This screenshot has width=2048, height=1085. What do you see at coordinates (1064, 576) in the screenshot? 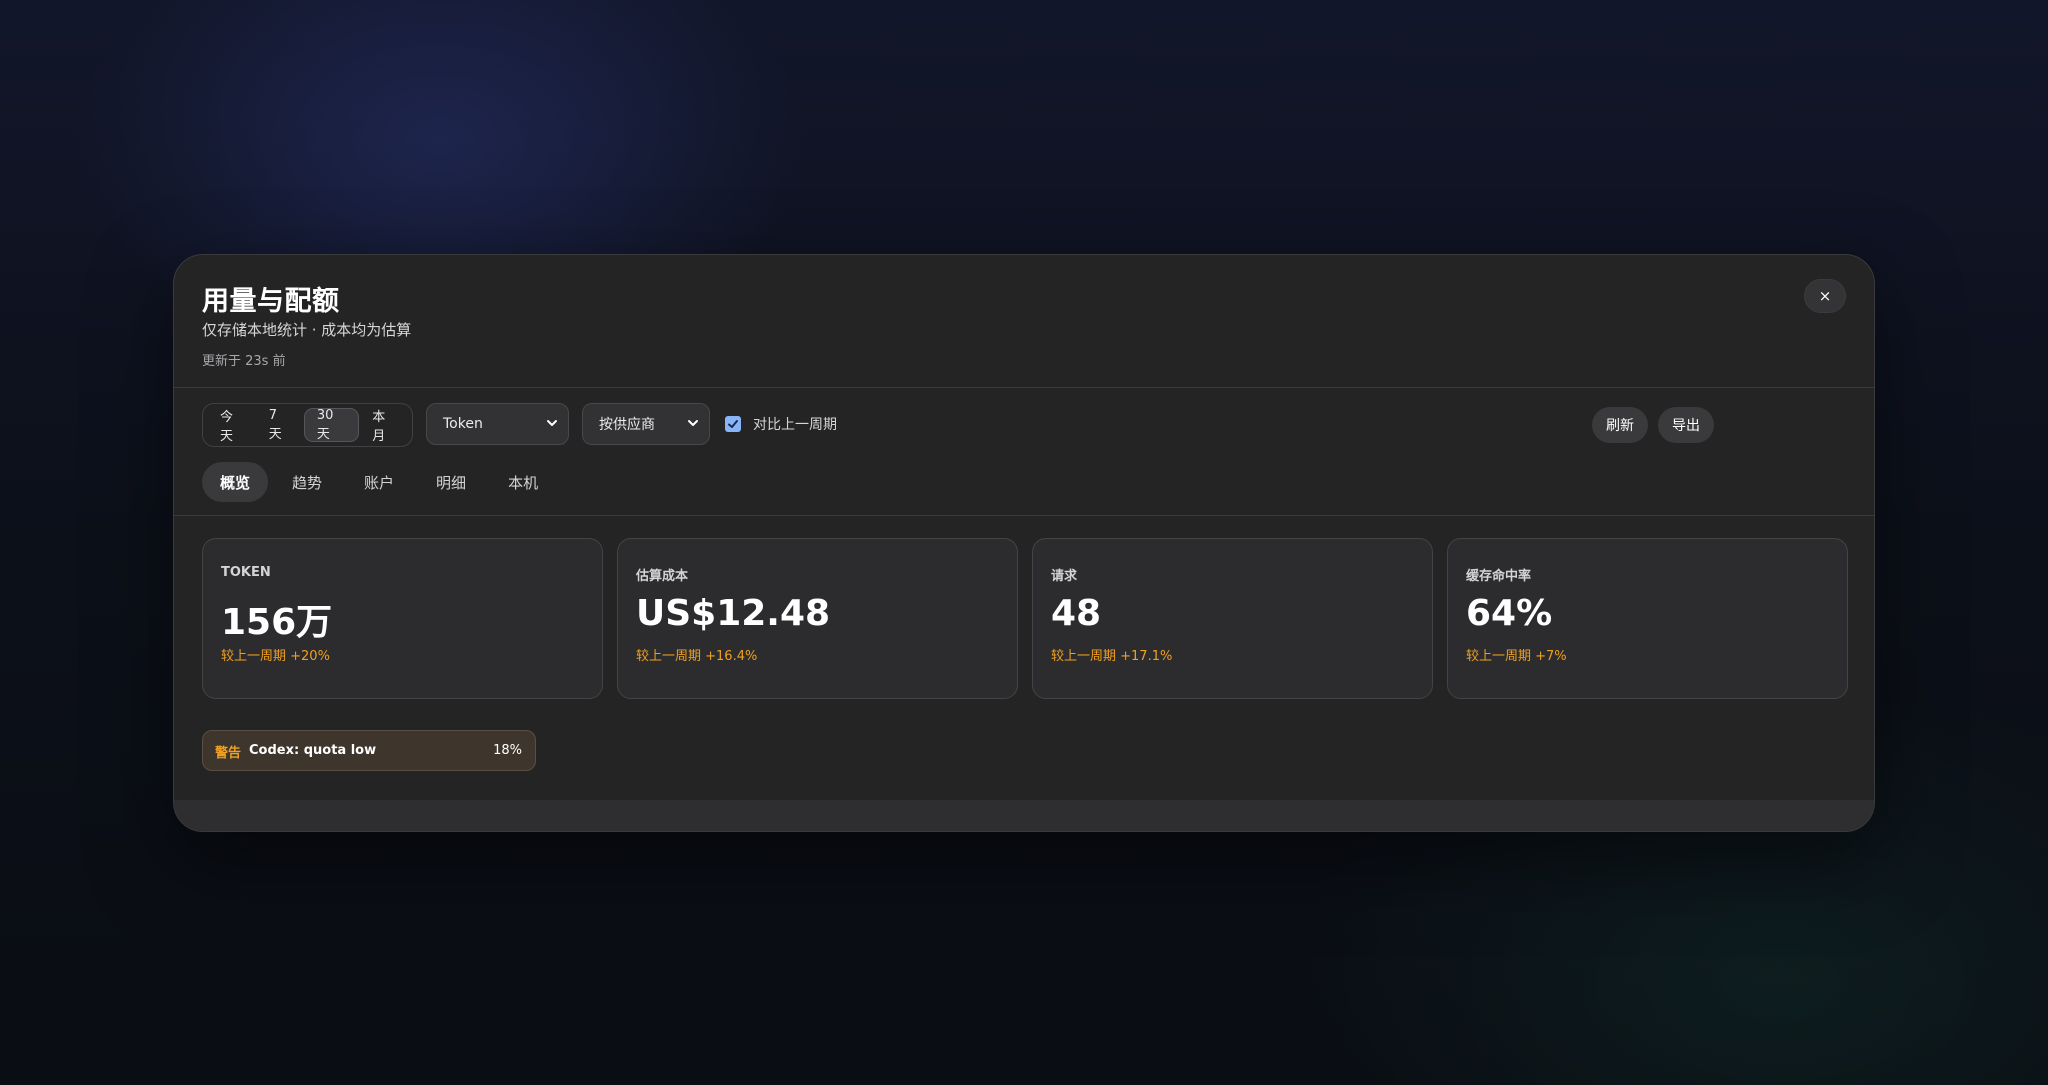
I see `stat-card-label: 请求` at bounding box center [1064, 576].